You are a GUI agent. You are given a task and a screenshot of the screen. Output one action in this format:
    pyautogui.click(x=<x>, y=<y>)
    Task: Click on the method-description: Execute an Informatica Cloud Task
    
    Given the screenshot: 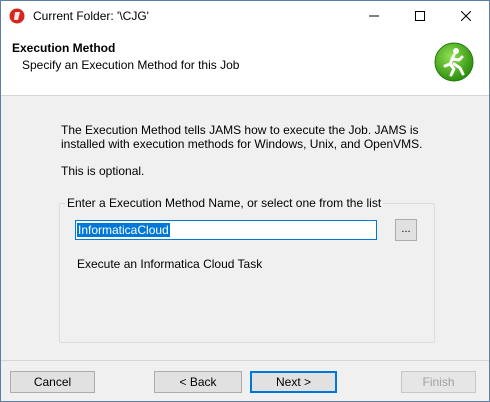 What is the action you would take?
    pyautogui.click(x=170, y=264)
    